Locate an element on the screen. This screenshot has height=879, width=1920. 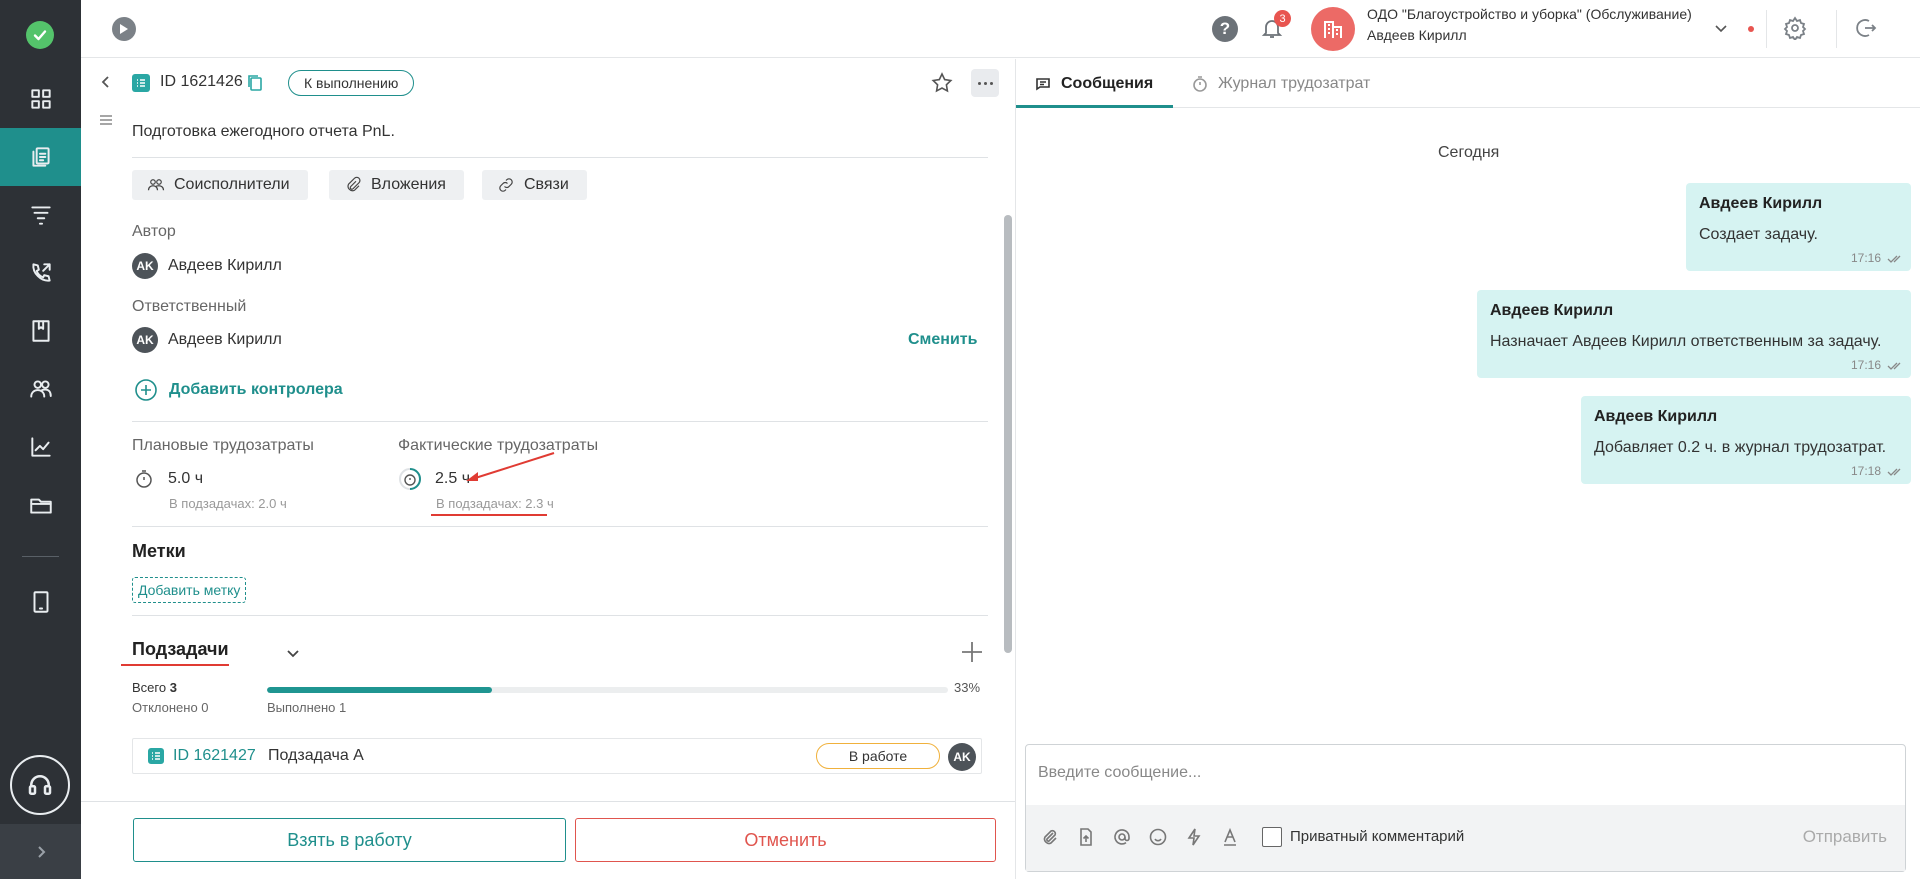
file-upload-icon is located at coordinates (1086, 837).